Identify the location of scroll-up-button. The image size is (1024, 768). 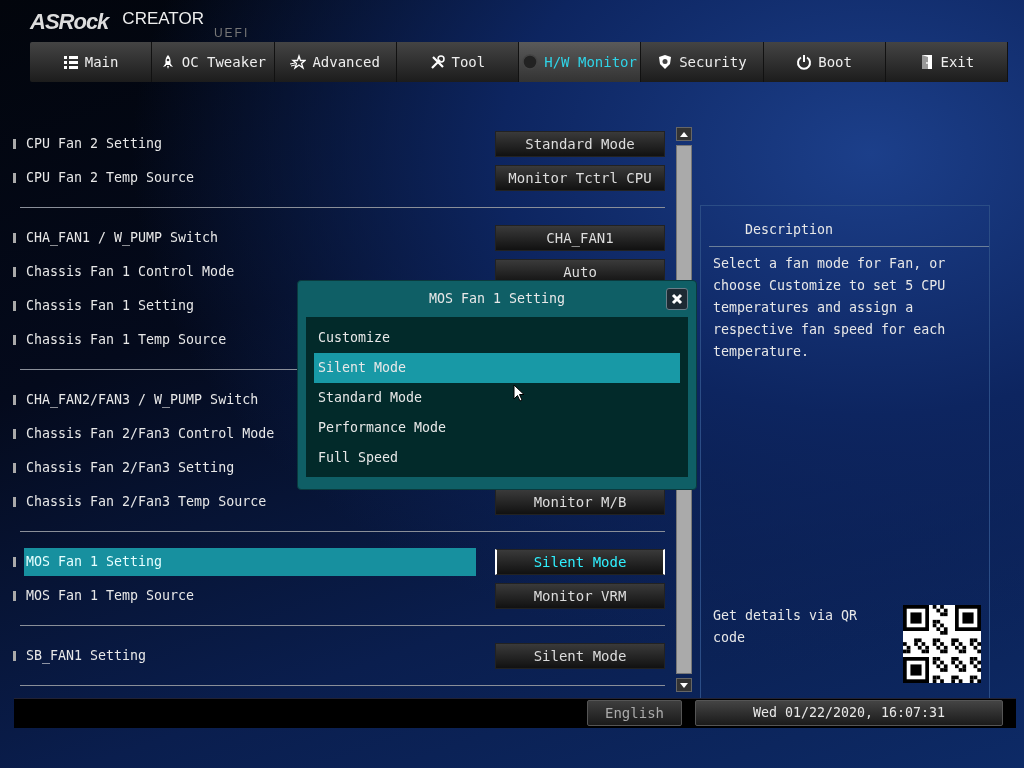
(684, 134).